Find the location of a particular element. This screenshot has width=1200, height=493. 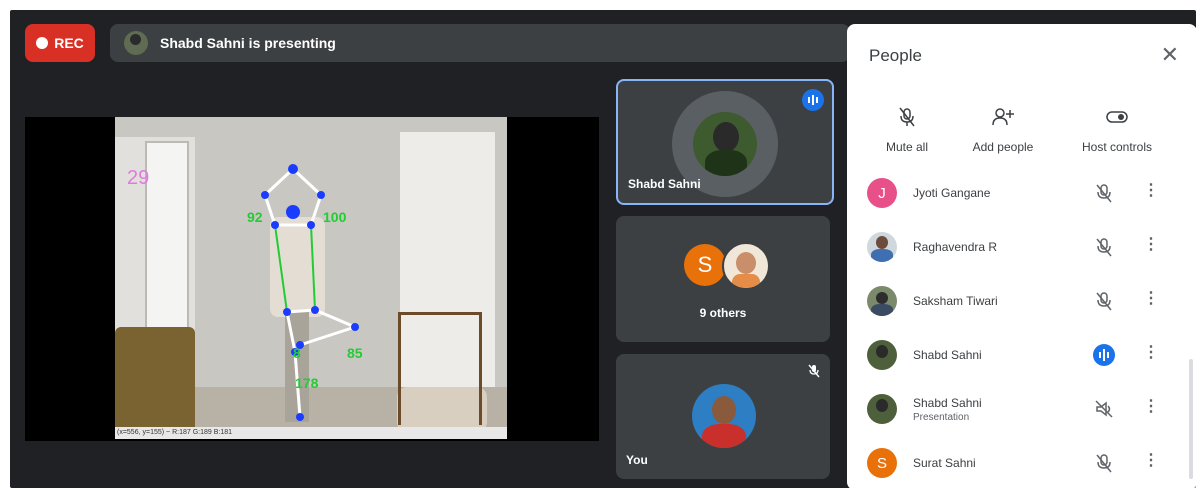

volume-off-icon is located at coordinates (1104, 409).